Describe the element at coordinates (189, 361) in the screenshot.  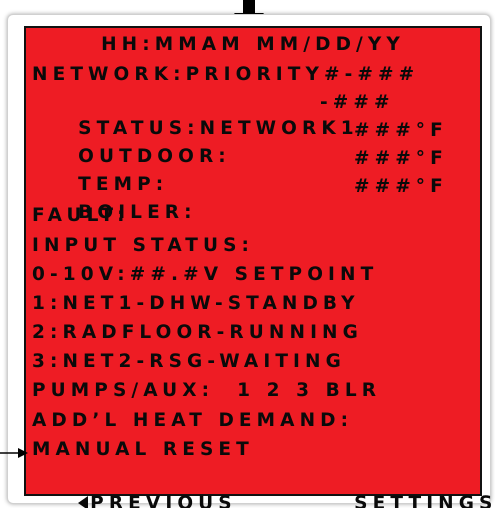
I see `zone3-status-line: 3:NET2-RSG-WAITING` at that location.